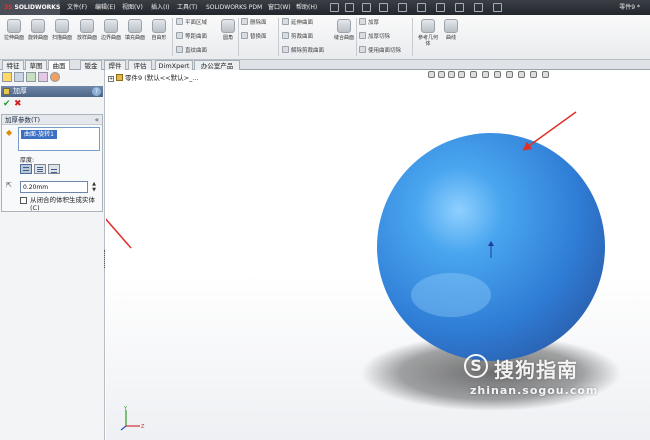  What do you see at coordinates (13, 65) in the screenshot?
I see `tab-features: 特征` at bounding box center [13, 65].